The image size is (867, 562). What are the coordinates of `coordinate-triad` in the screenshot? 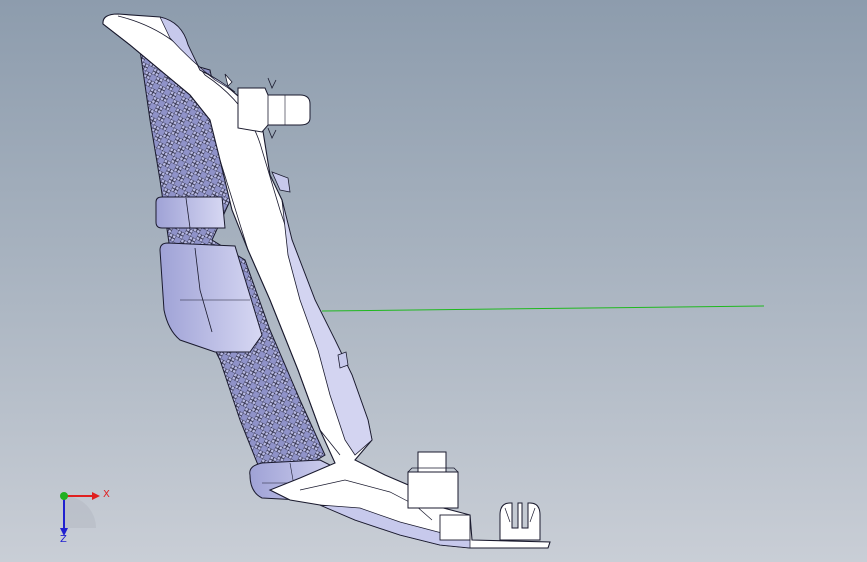 It's located at (80, 514).